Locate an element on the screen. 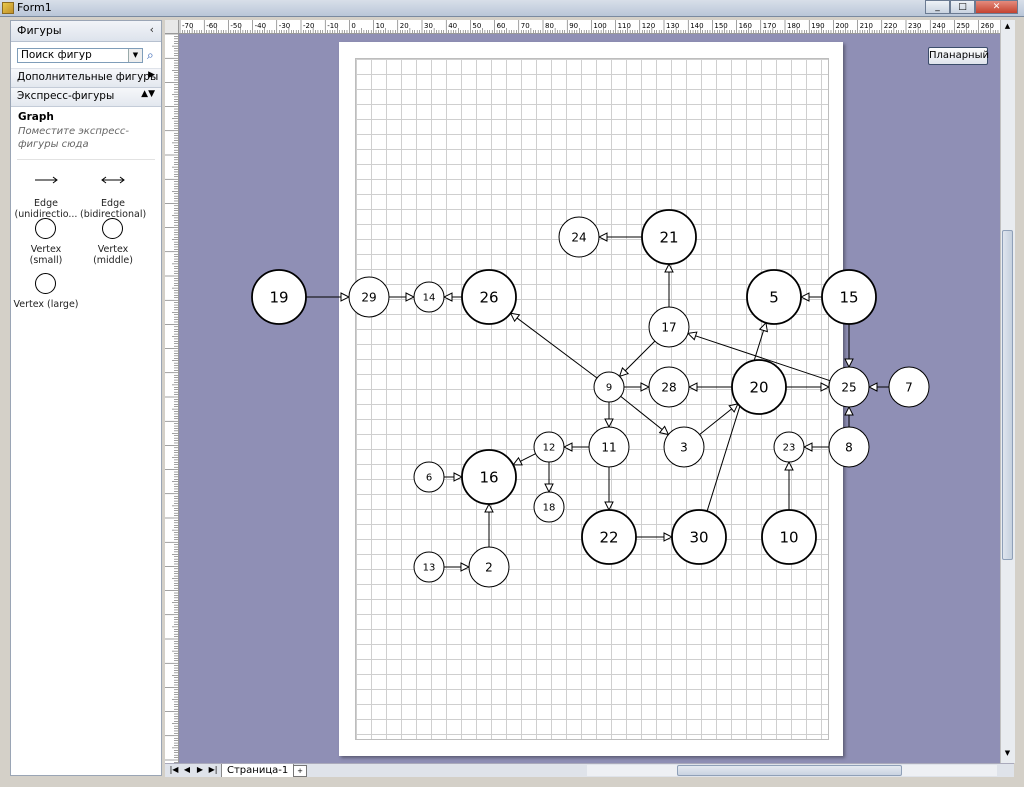  vertex-26: 26 is located at coordinates (489, 297).